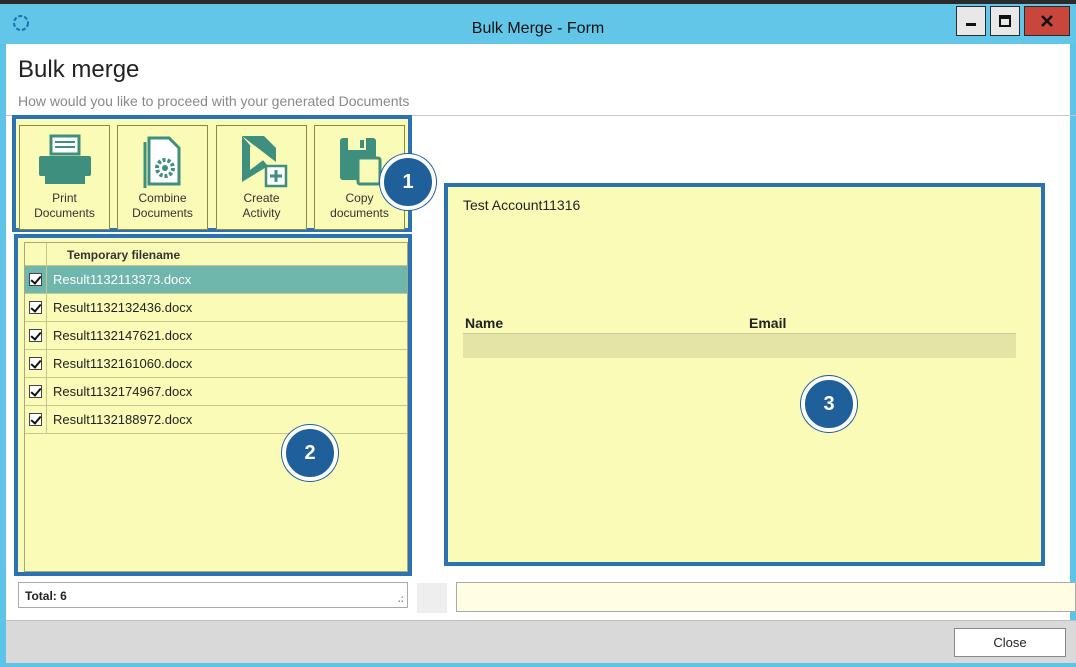 Image resolution: width=1076 pixels, height=667 pixels. I want to click on resize-grip-icon: .:, so click(401, 599).